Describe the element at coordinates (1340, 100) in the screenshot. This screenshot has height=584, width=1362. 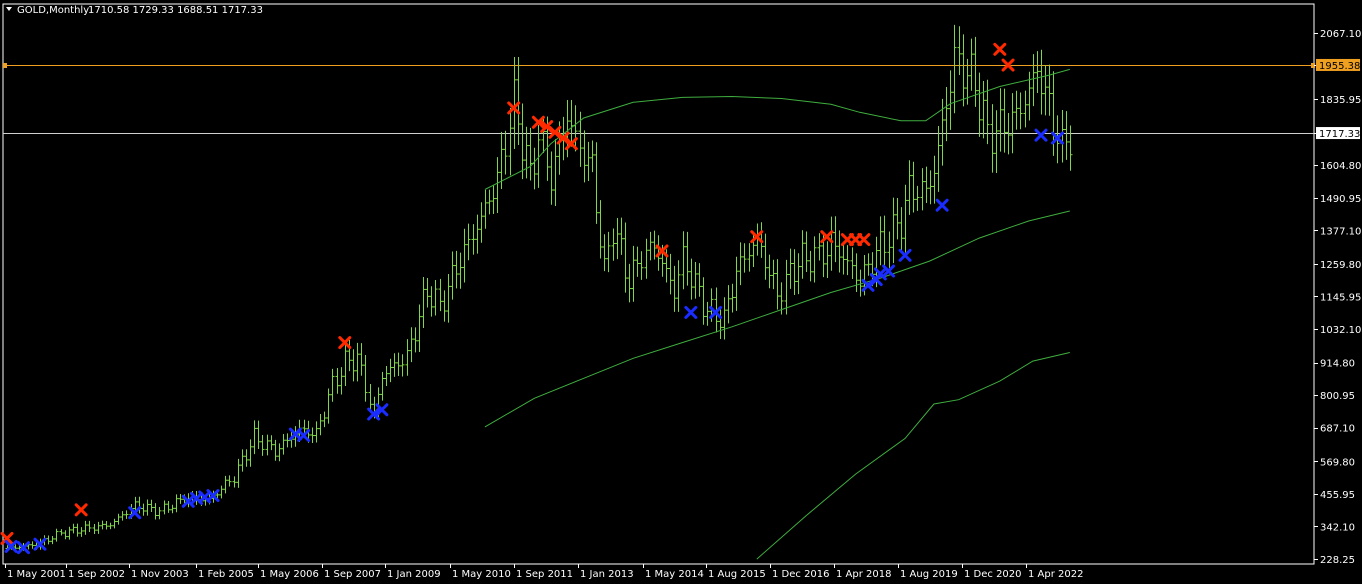
I see `y-axis-tick-label: 1835.95` at that location.